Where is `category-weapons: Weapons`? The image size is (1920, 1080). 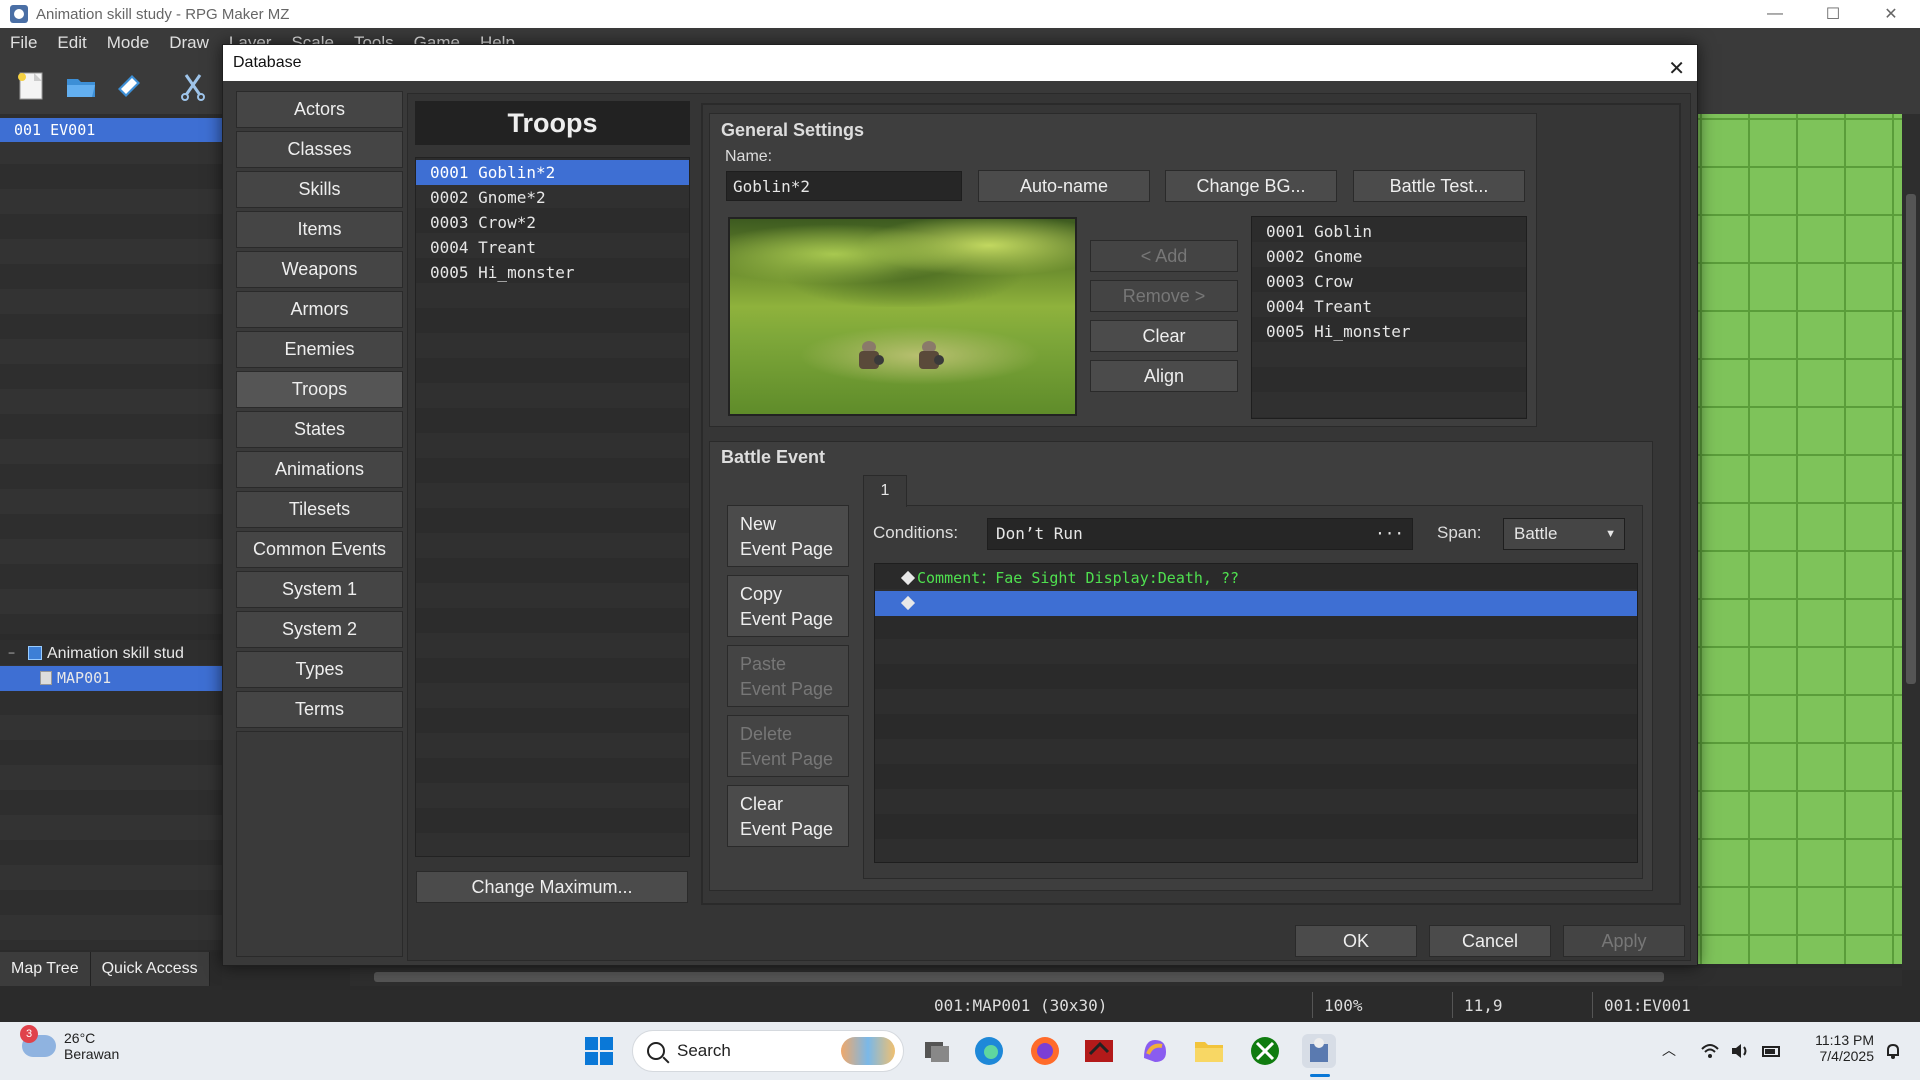
category-weapons: Weapons is located at coordinates (319, 269).